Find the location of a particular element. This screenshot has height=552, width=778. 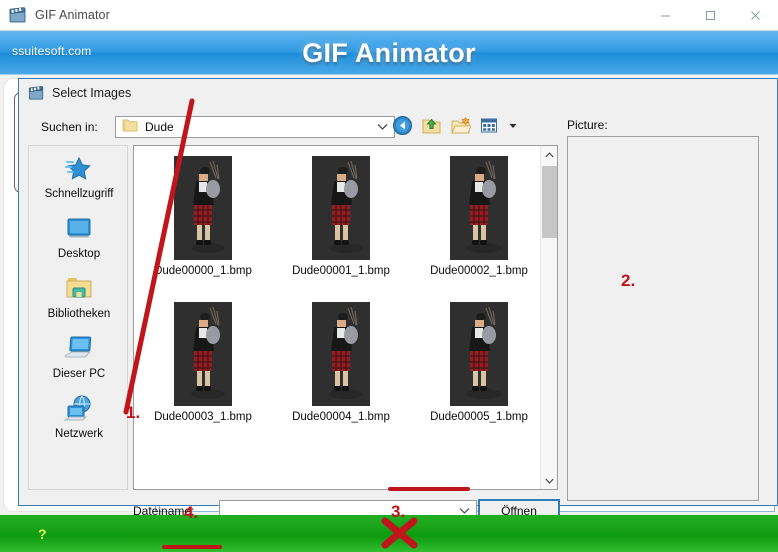

file-tile: Dude00005_1.bmp is located at coordinates (479, 372).